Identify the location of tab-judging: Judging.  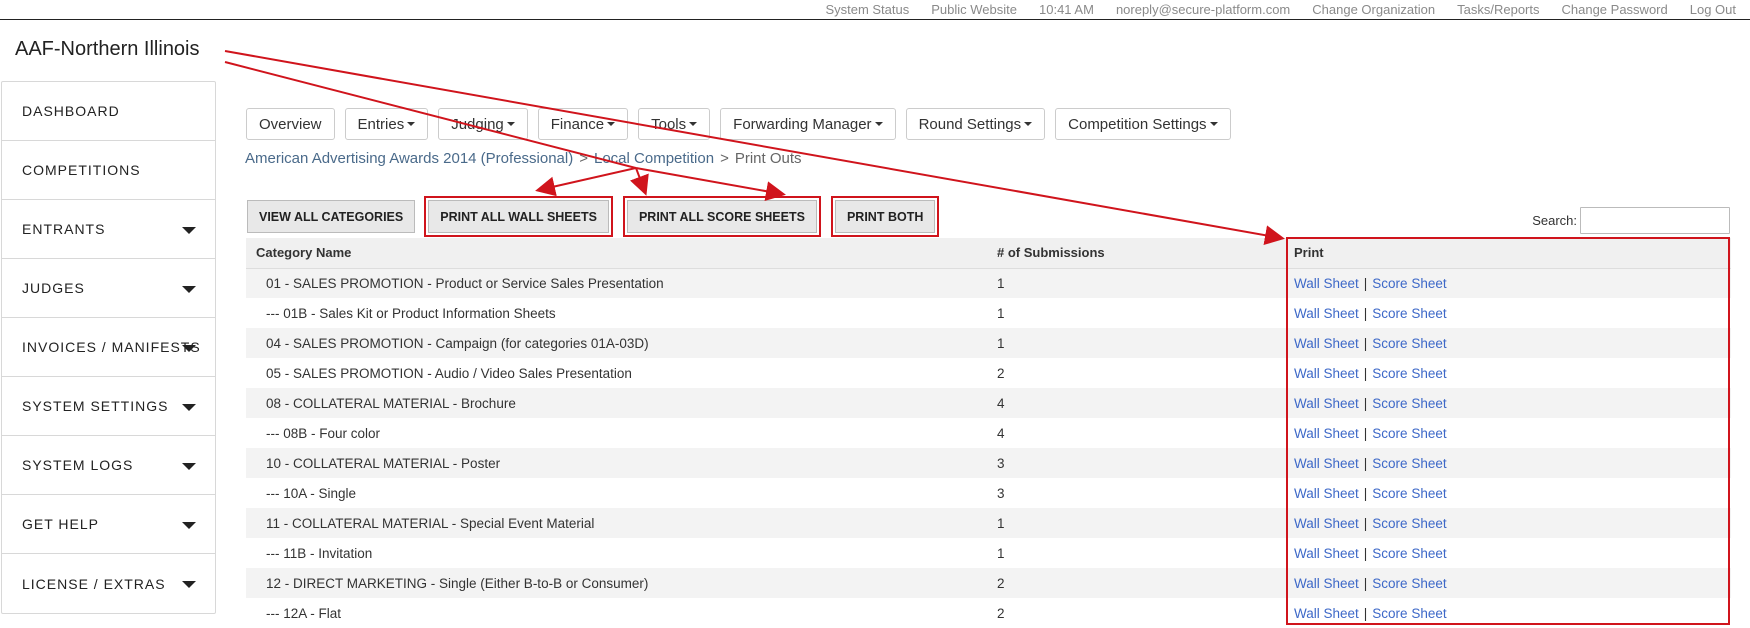
(483, 124).